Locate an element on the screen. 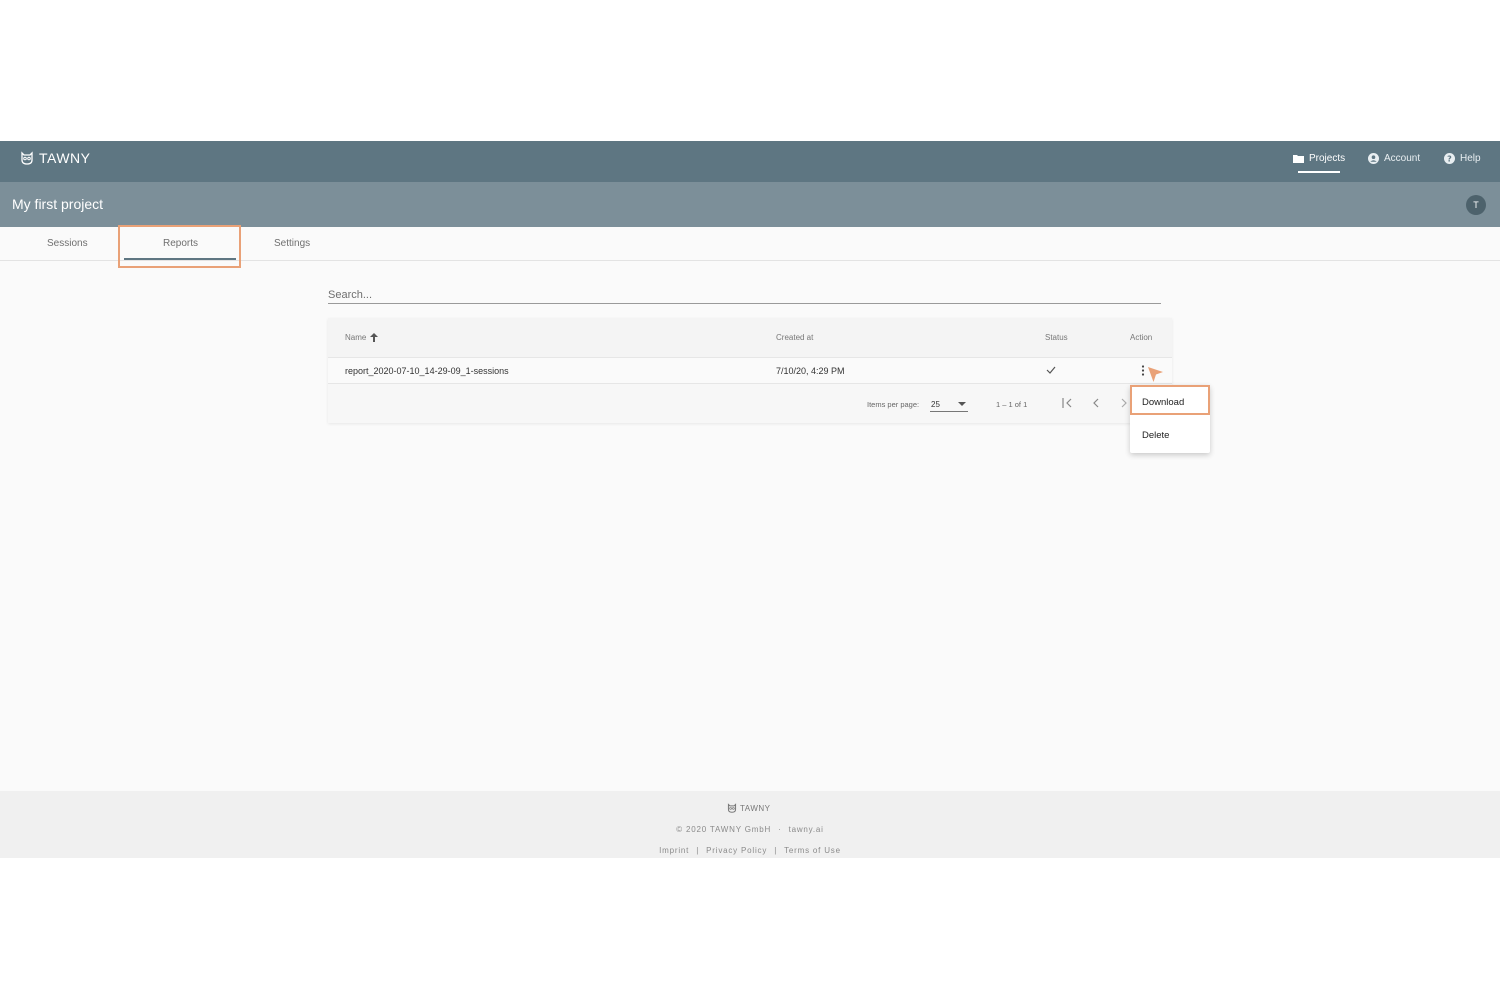  search-input is located at coordinates (744, 295).